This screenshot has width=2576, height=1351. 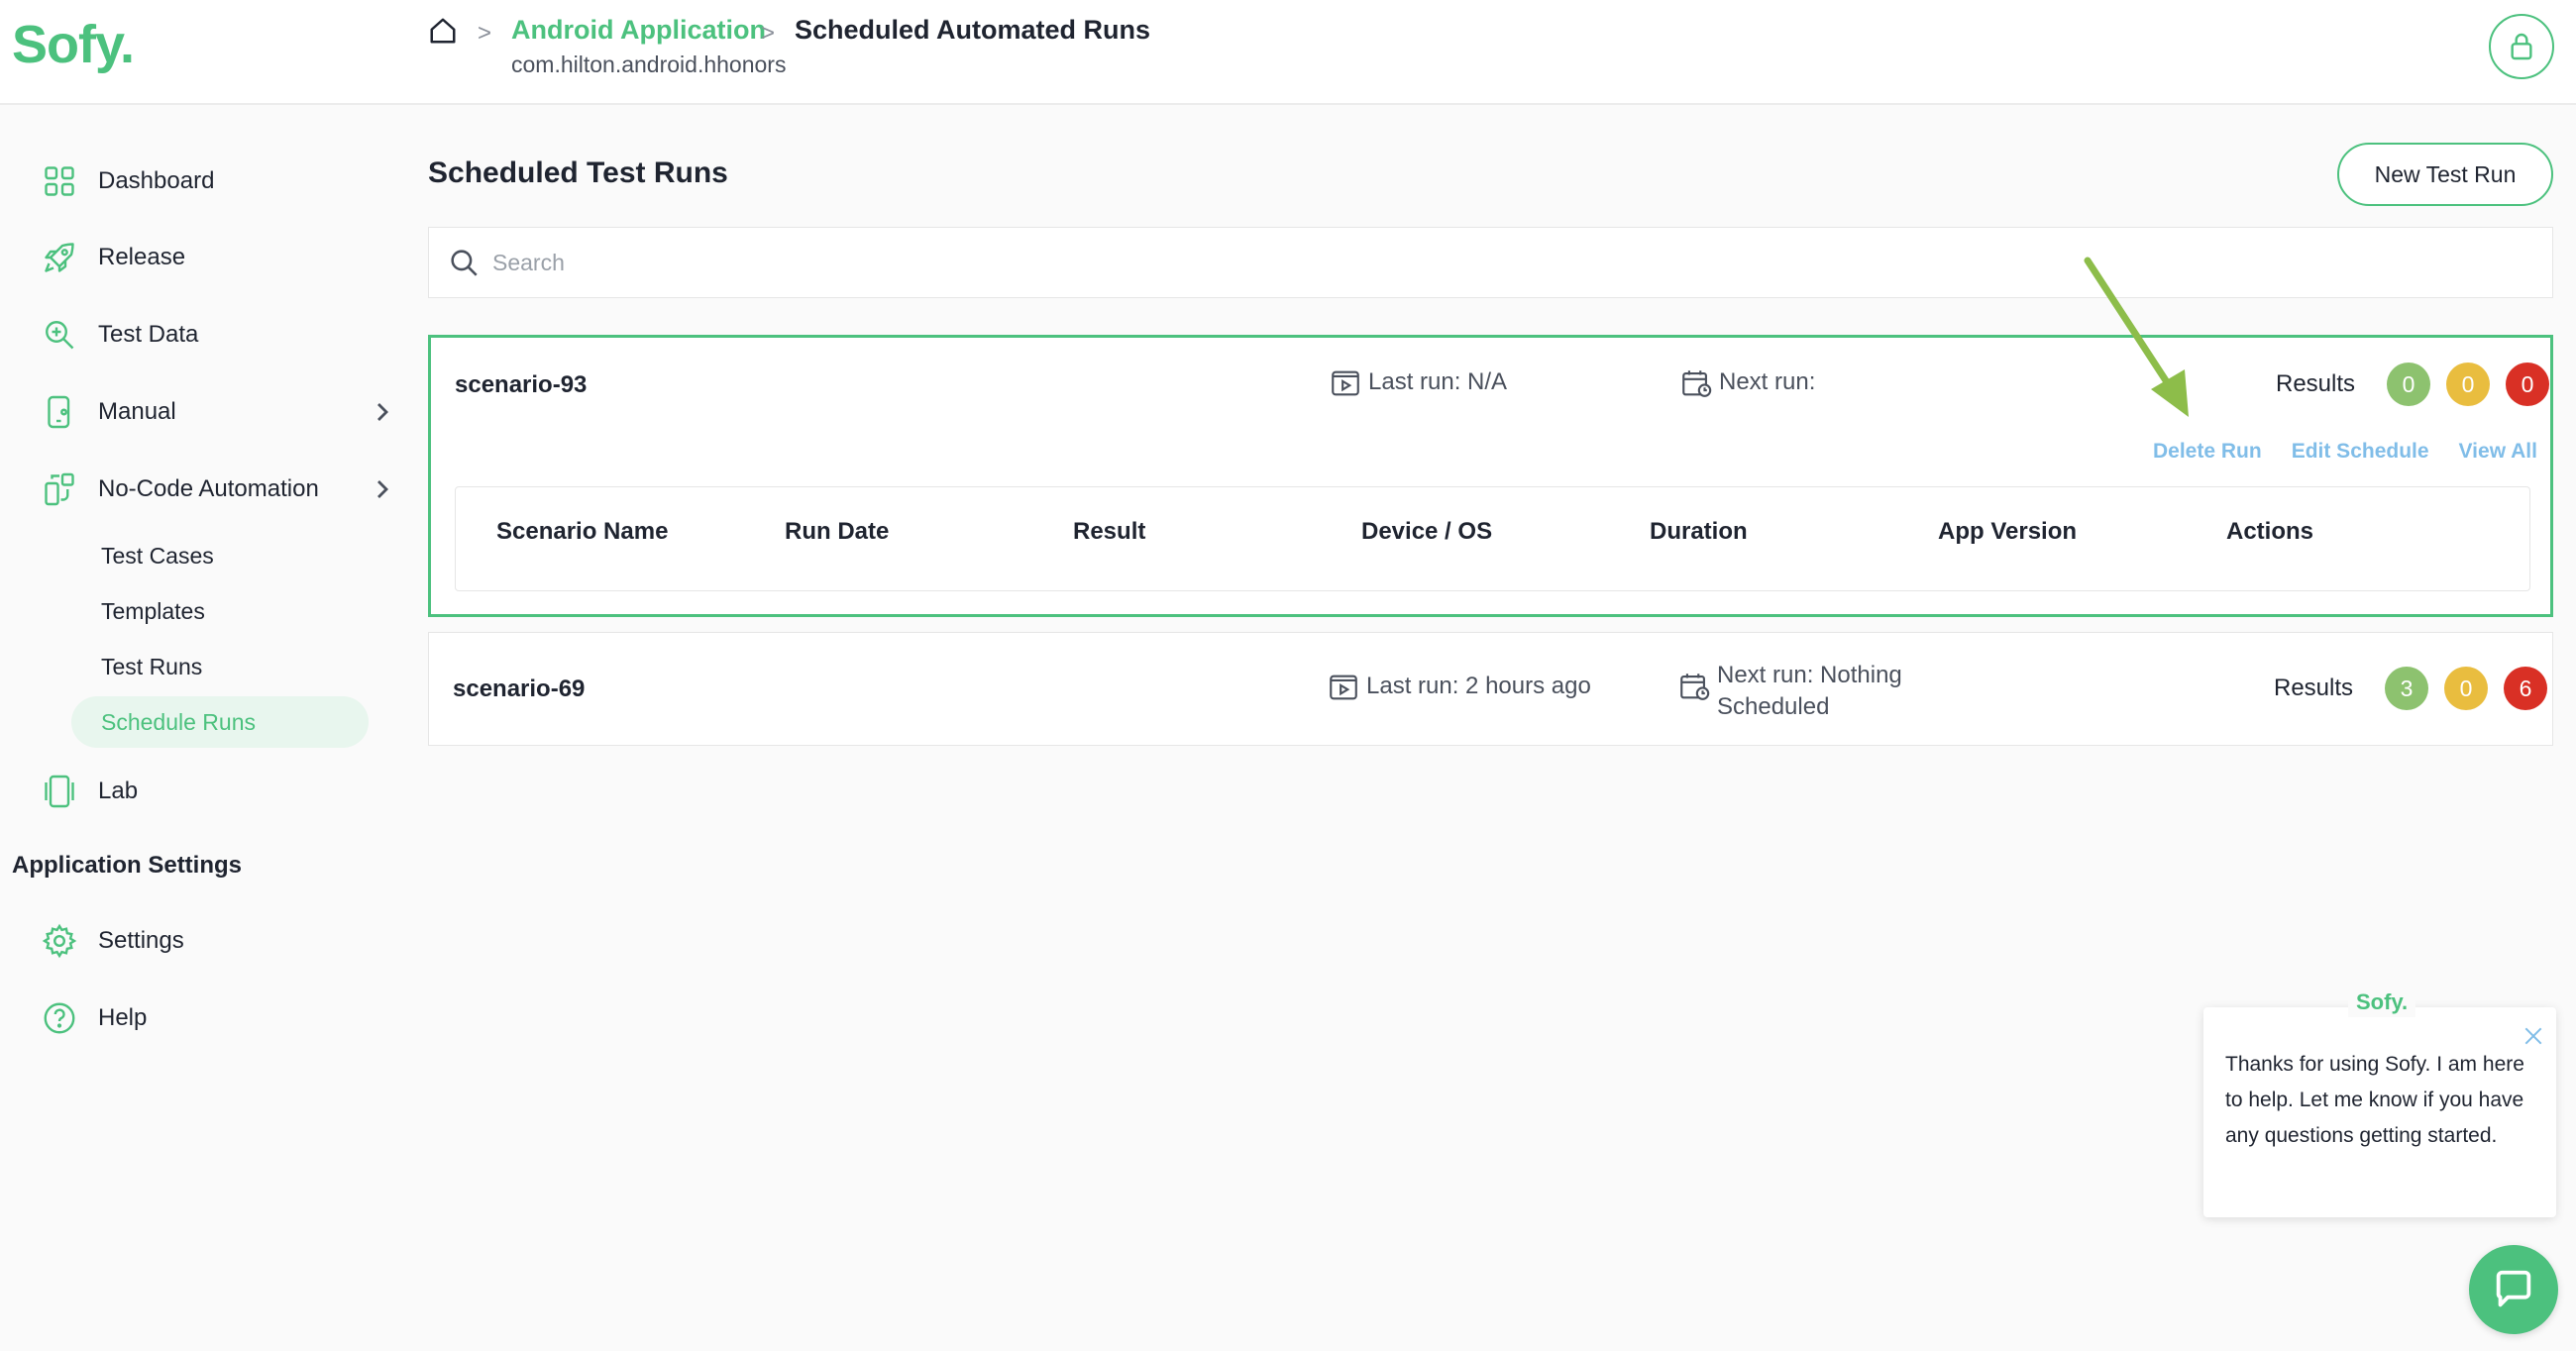 What do you see at coordinates (218, 181) in the screenshot?
I see `sidebar-item-dashboard: Dashboard` at bounding box center [218, 181].